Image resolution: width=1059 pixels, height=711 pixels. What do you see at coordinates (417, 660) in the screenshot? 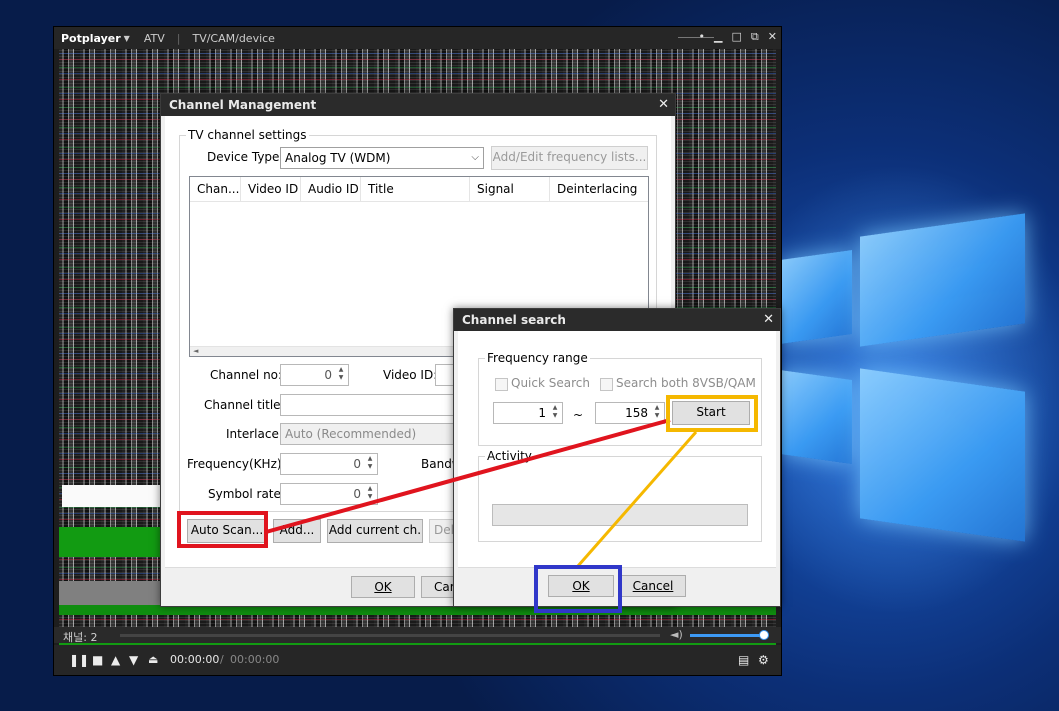
I see `control-bar: ❚❚ ■ ▲ ▼ ⏏ 00:00:00 / 00:00:00 ▤ ⚙` at bounding box center [417, 660].